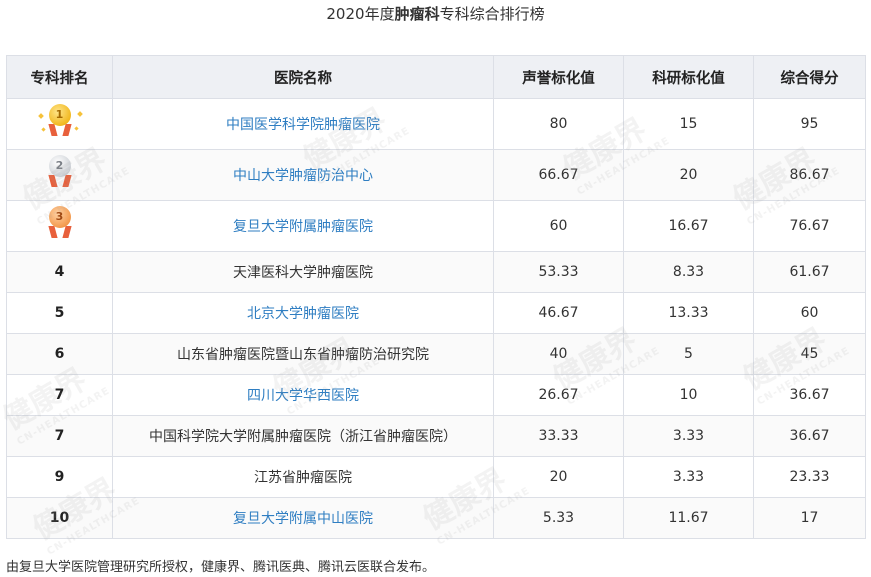  I want to click on hospital-link: 中国医学科学院肿瘤医院, so click(303, 124).